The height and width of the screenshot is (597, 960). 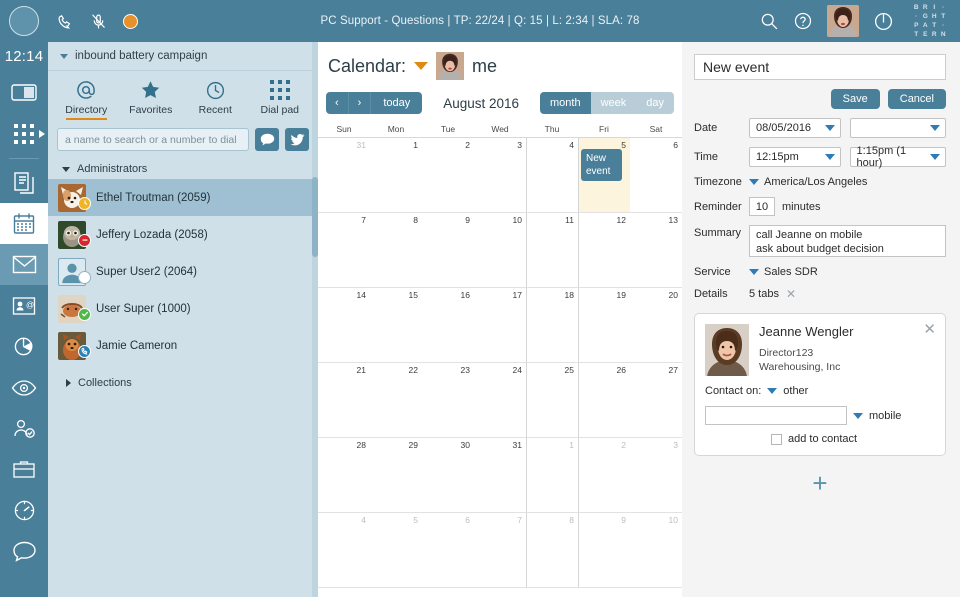 What do you see at coordinates (130, 21) in the screenshot?
I see `status-dot-icon` at bounding box center [130, 21].